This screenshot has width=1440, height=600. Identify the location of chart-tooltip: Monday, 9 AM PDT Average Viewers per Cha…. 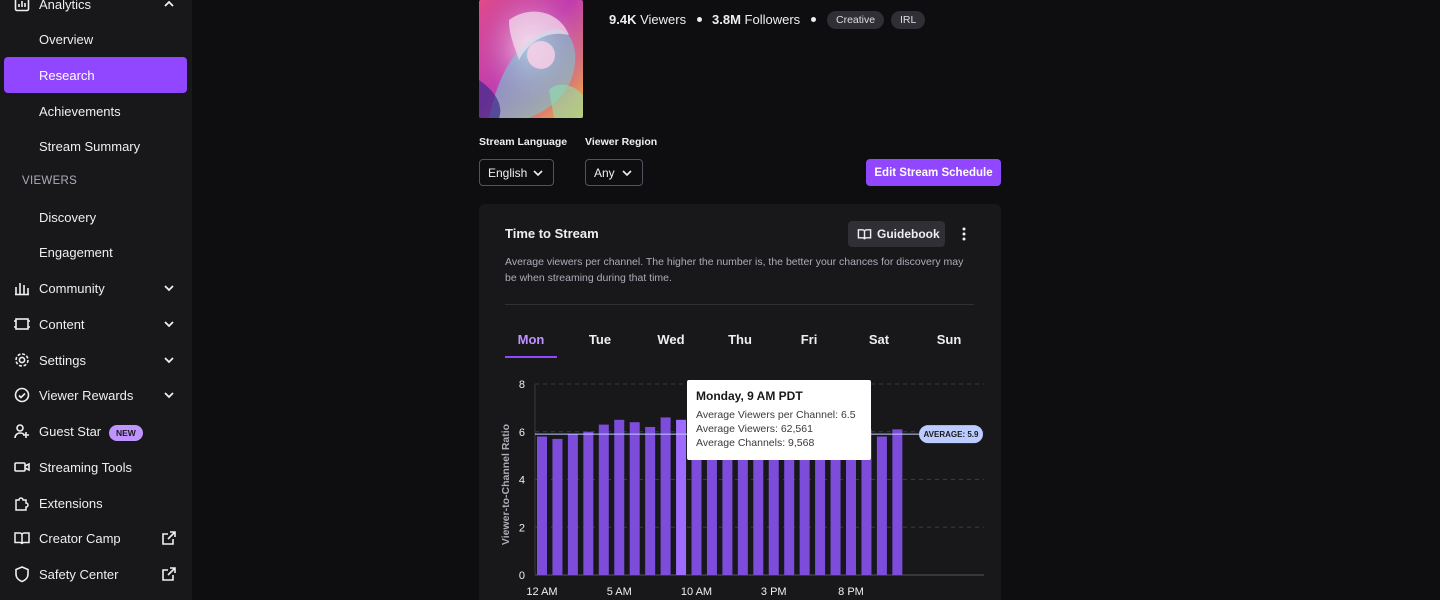
(779, 420).